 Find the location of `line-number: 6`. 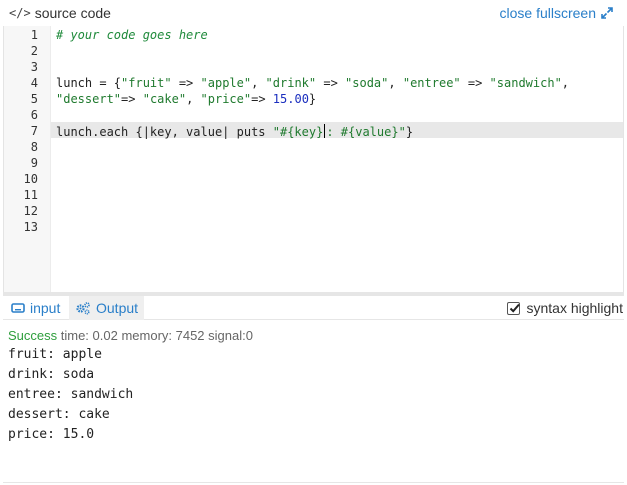

line-number: 6 is located at coordinates (34, 115).